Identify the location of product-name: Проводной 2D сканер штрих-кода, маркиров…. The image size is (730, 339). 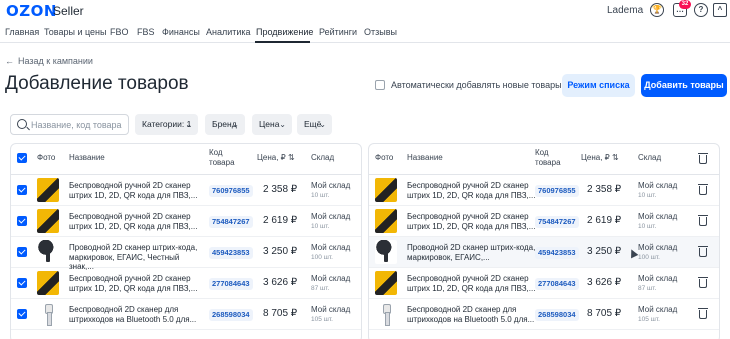
(474, 252).